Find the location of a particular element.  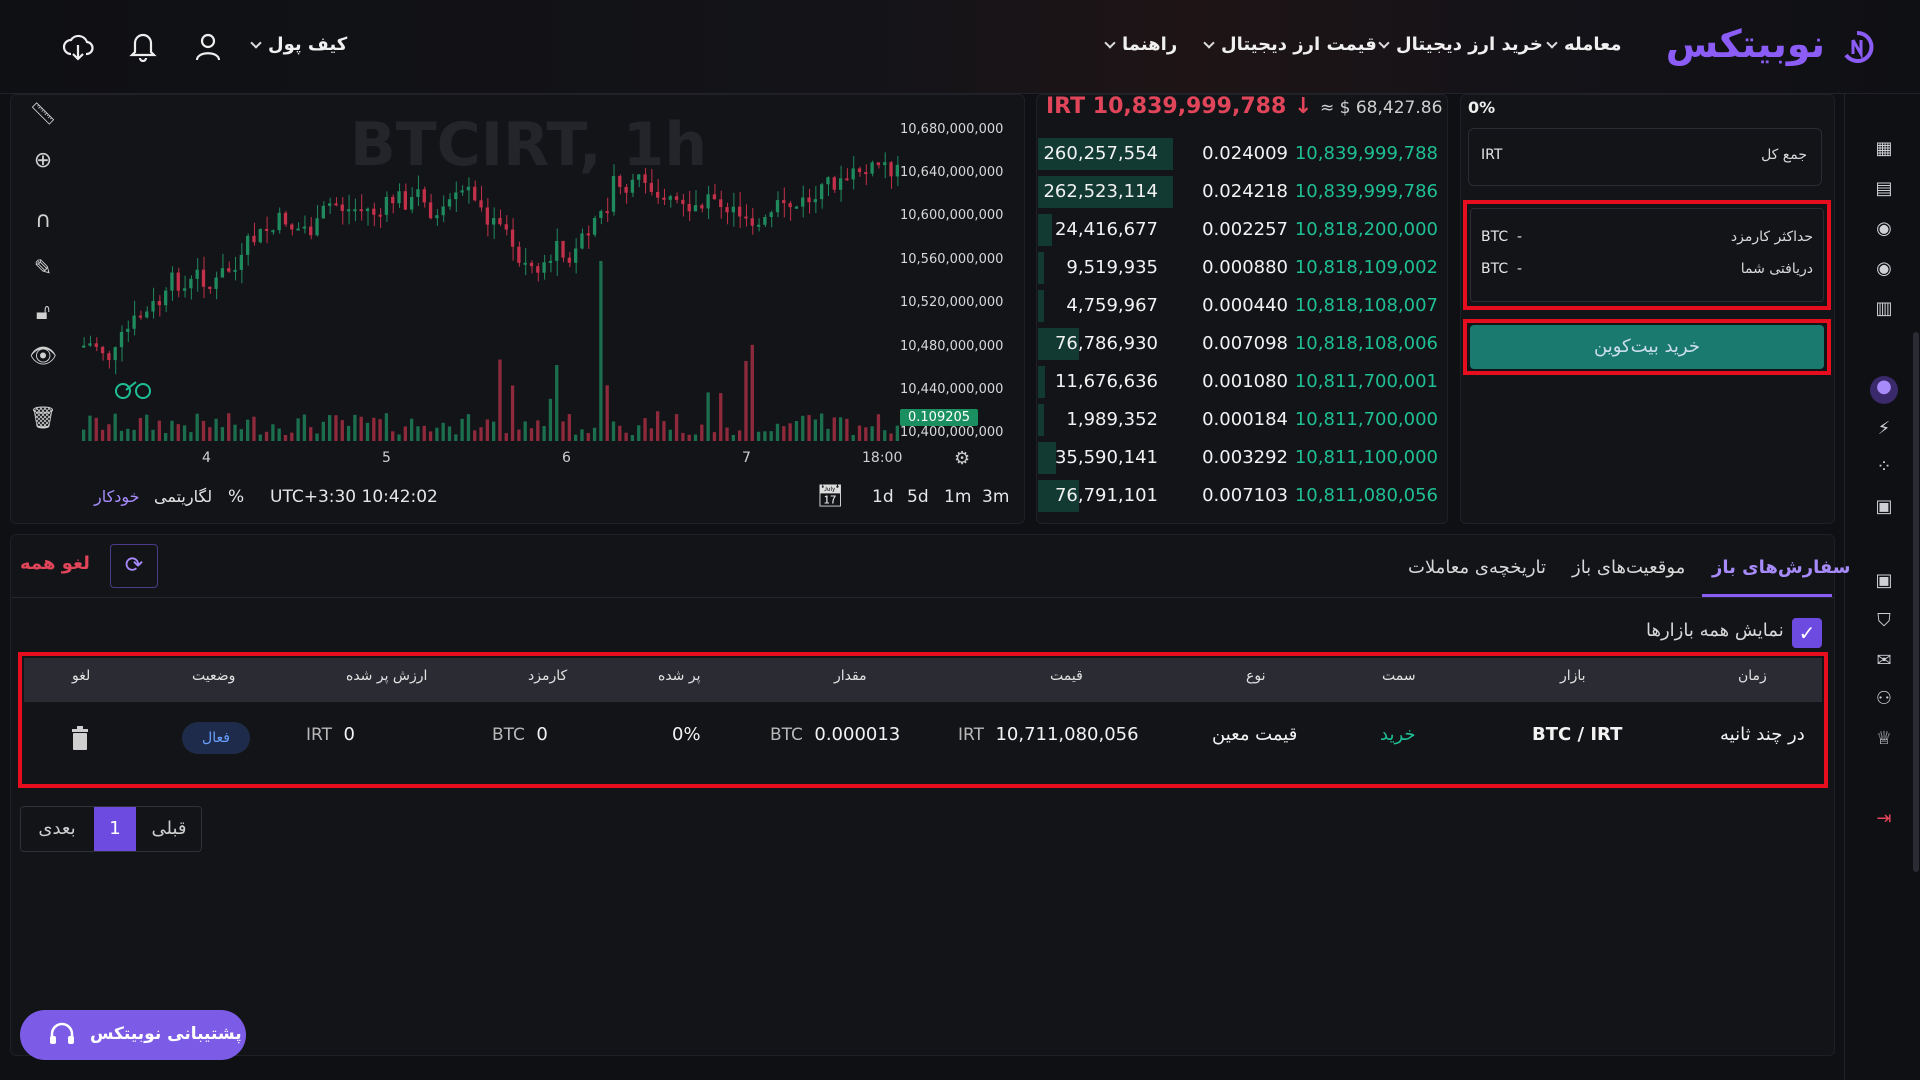

nav-guide: راهنما is located at coordinates (1140, 44).